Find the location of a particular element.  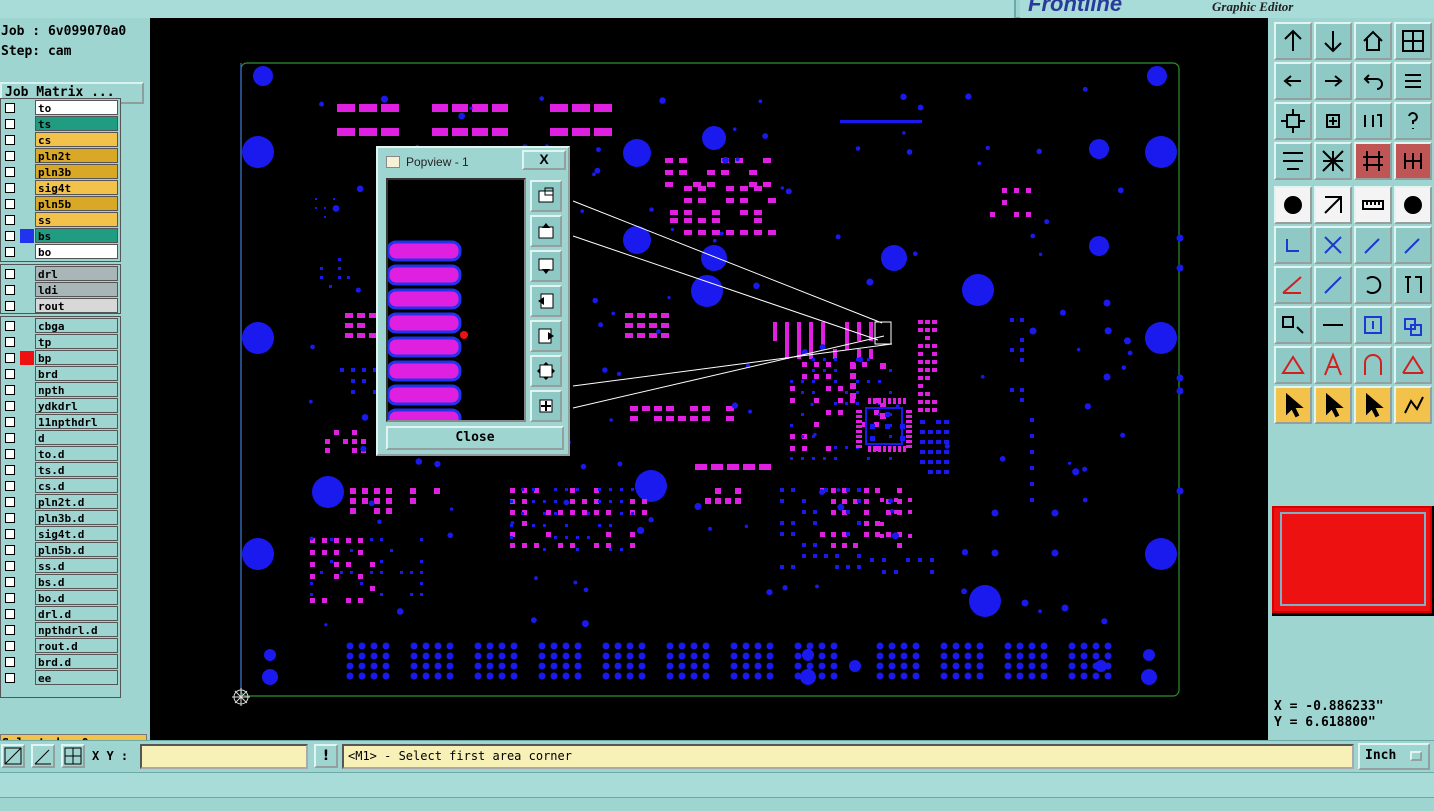

popview-viewport is located at coordinates (456, 300).